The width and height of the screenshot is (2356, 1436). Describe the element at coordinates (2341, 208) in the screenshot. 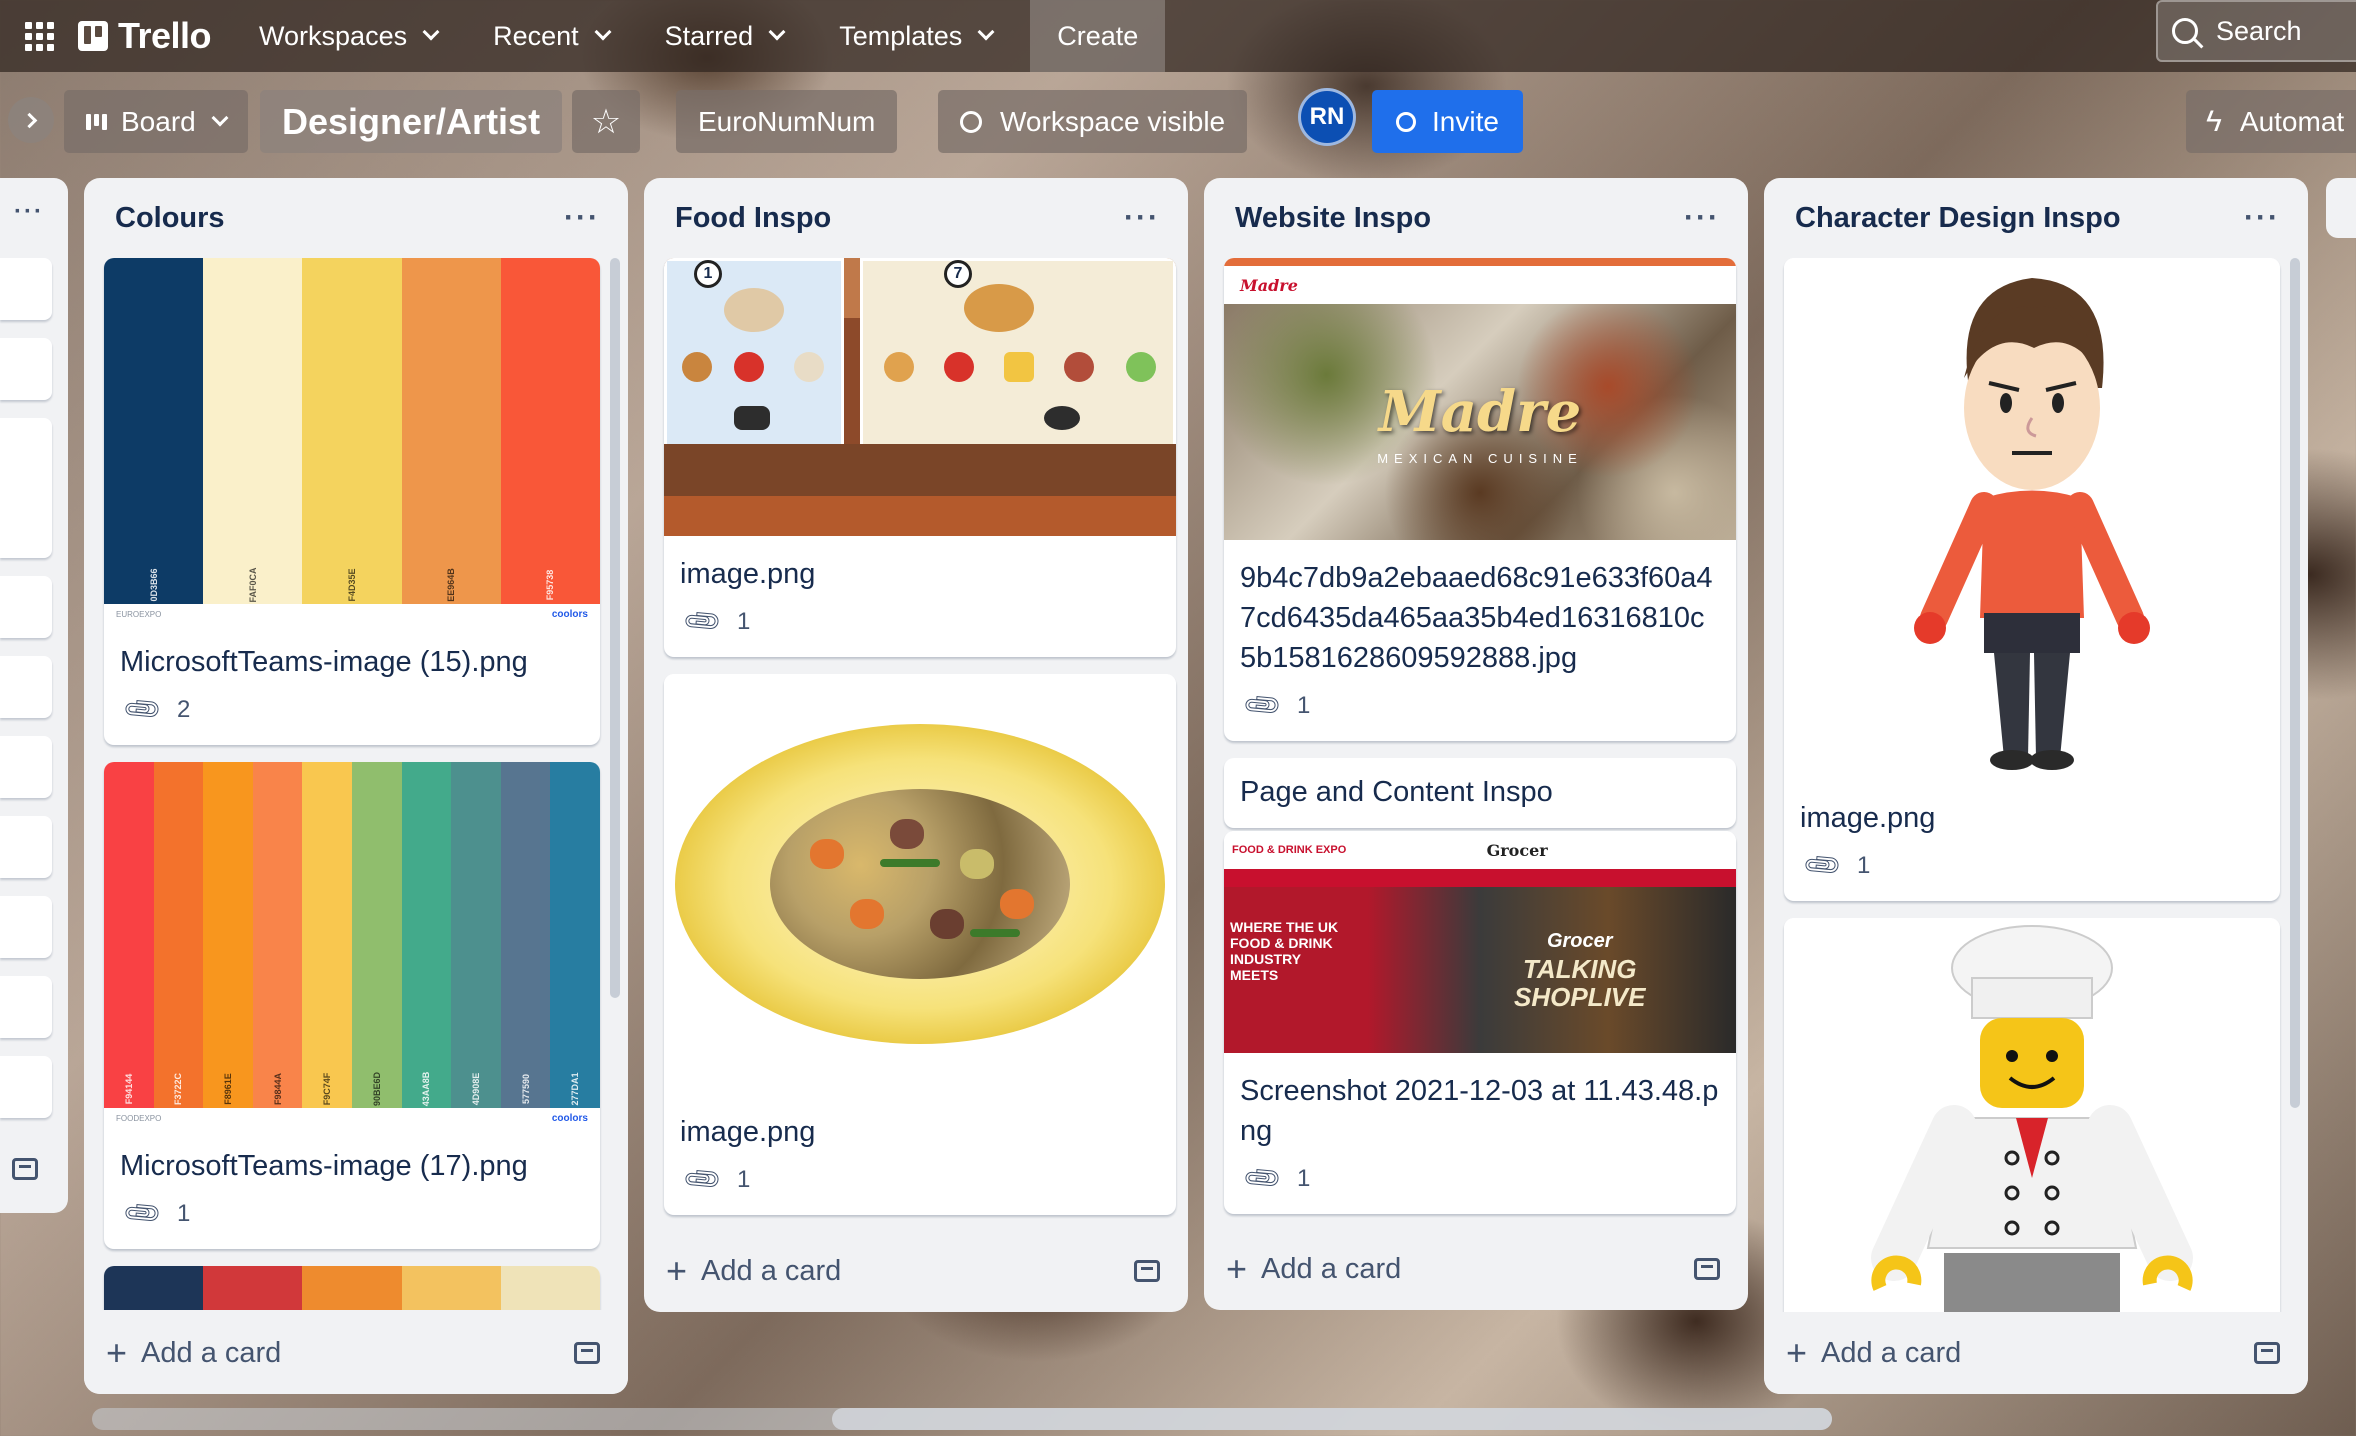

I see `partial-list-right` at that location.